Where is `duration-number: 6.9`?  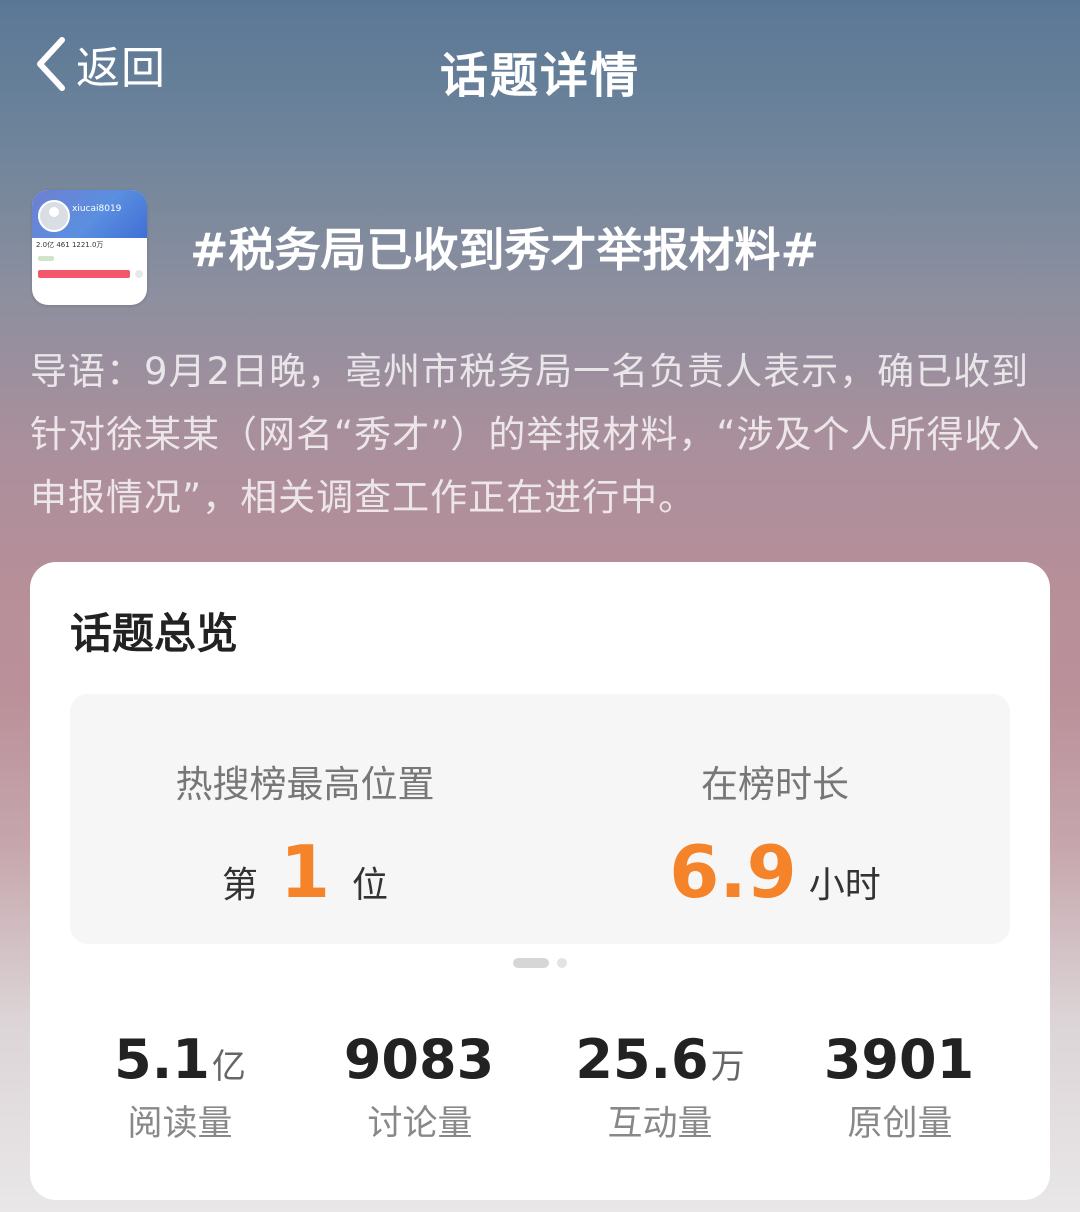
duration-number: 6.9 is located at coordinates (733, 872).